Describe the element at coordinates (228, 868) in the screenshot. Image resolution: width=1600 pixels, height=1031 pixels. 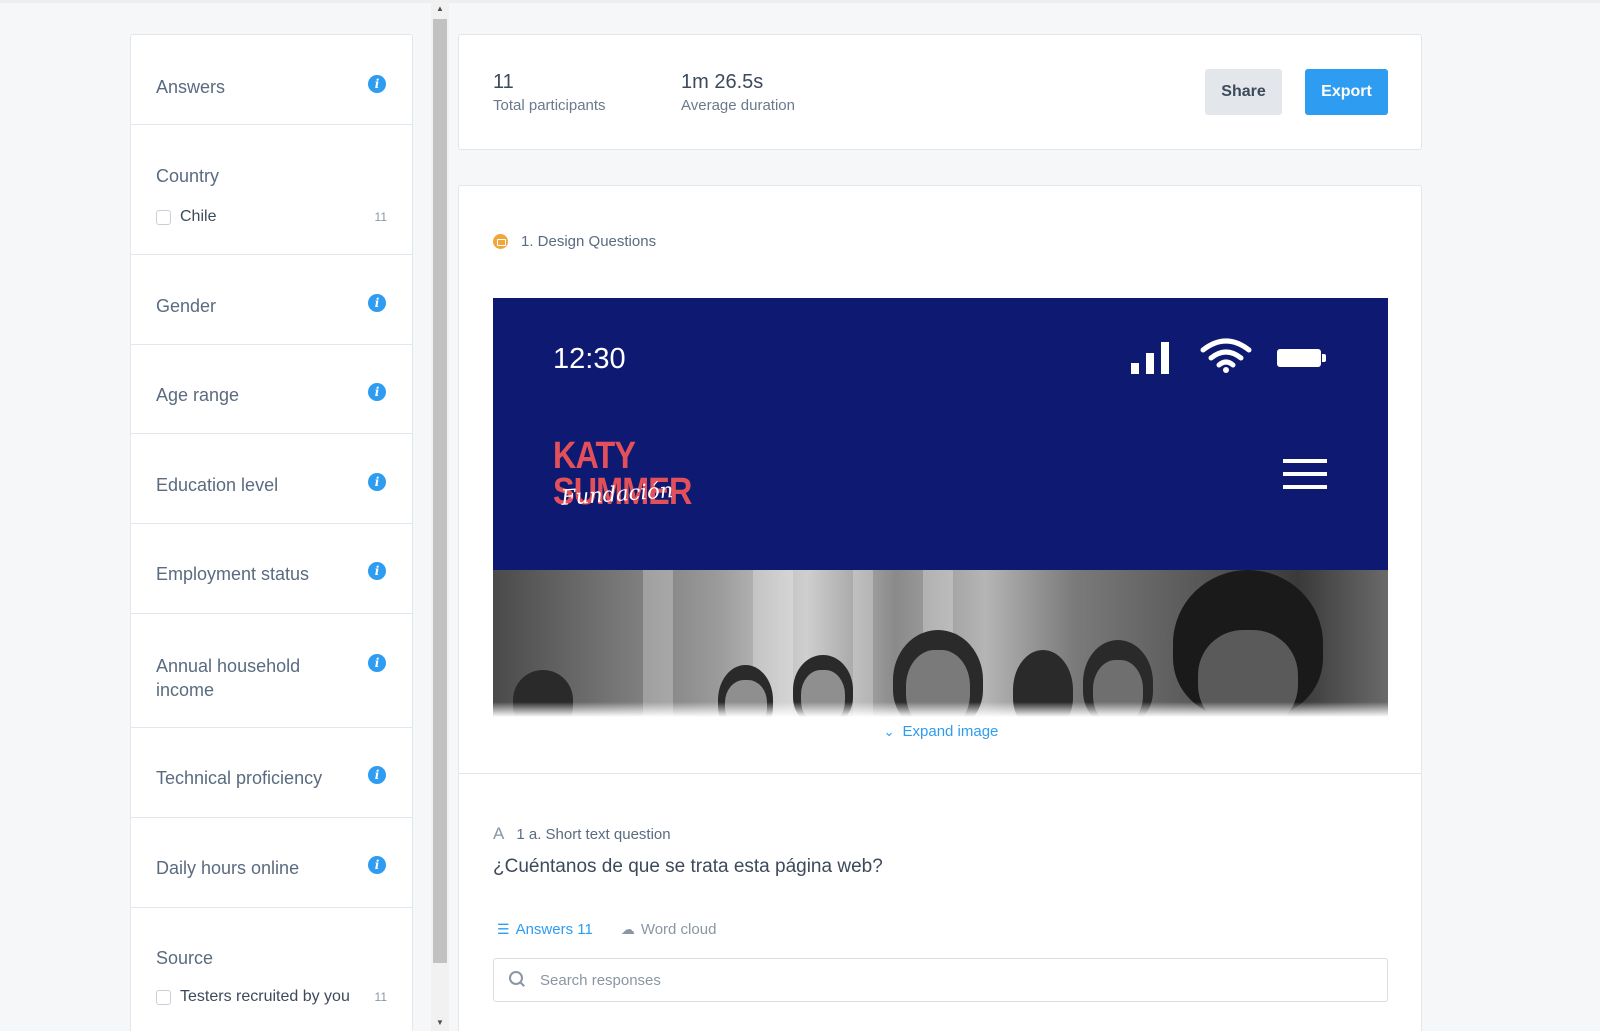
I see `filter-label: Daily hours online` at that location.